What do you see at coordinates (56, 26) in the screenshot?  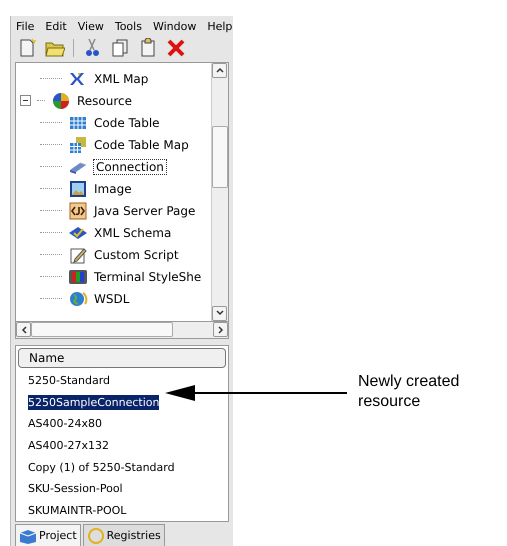 I see `menu-item: Edit` at bounding box center [56, 26].